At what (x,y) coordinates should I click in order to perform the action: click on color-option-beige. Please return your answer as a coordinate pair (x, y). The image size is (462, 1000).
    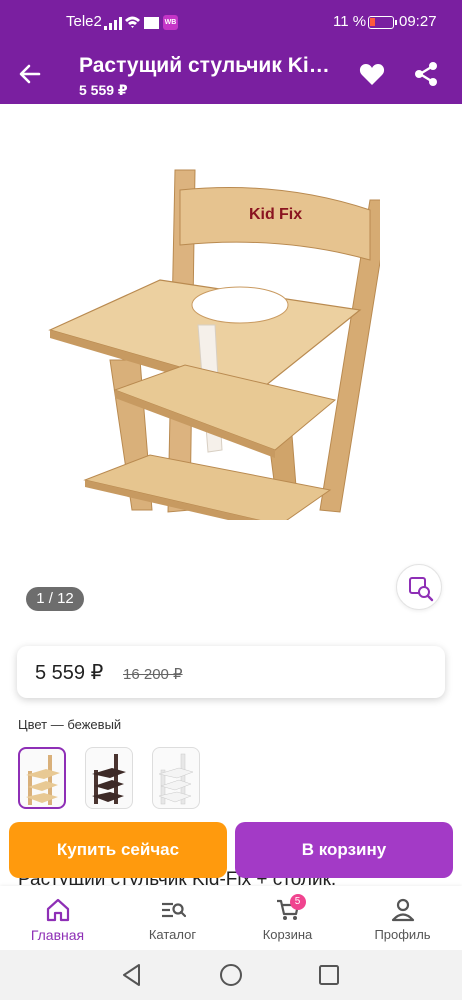
    Looking at the image, I should click on (42, 778).